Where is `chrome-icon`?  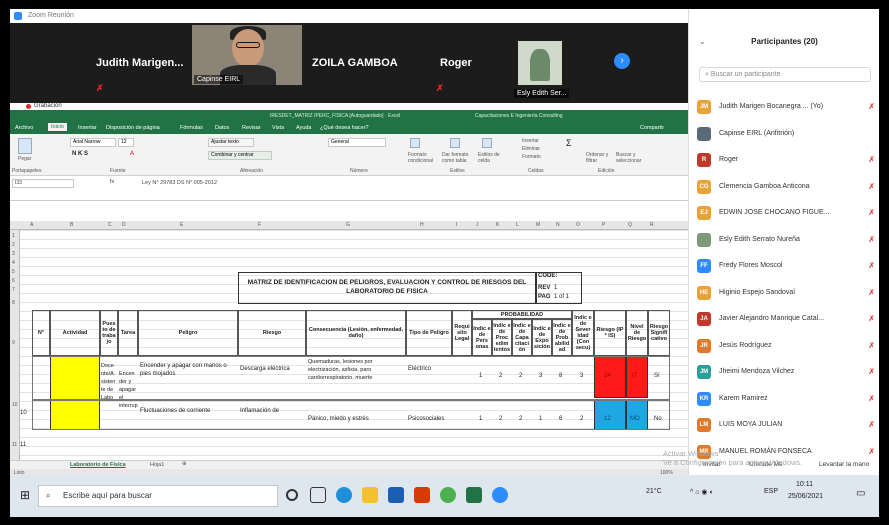
chrome-icon is located at coordinates (448, 495).